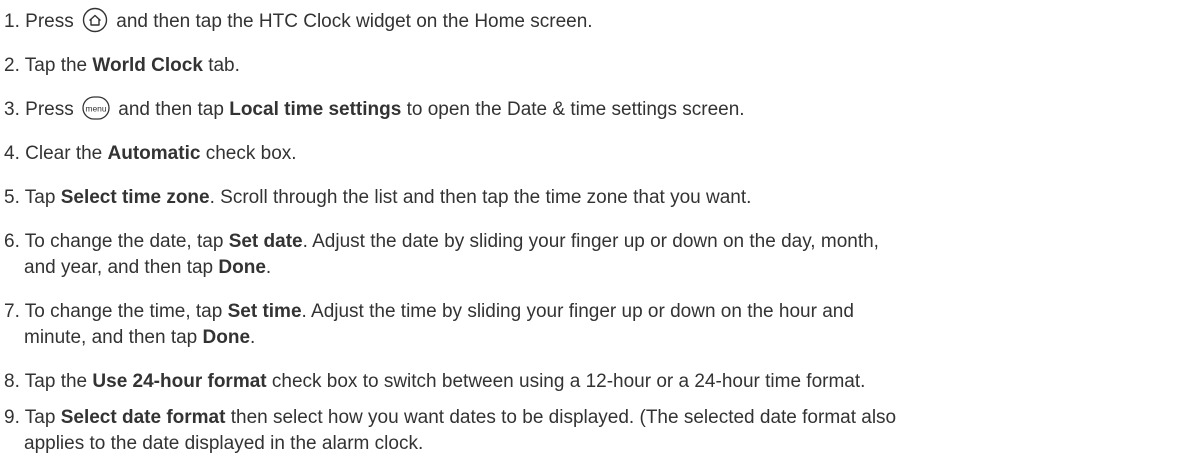  What do you see at coordinates (135, 197) in the screenshot?
I see `ui-term: Select time zone` at bounding box center [135, 197].